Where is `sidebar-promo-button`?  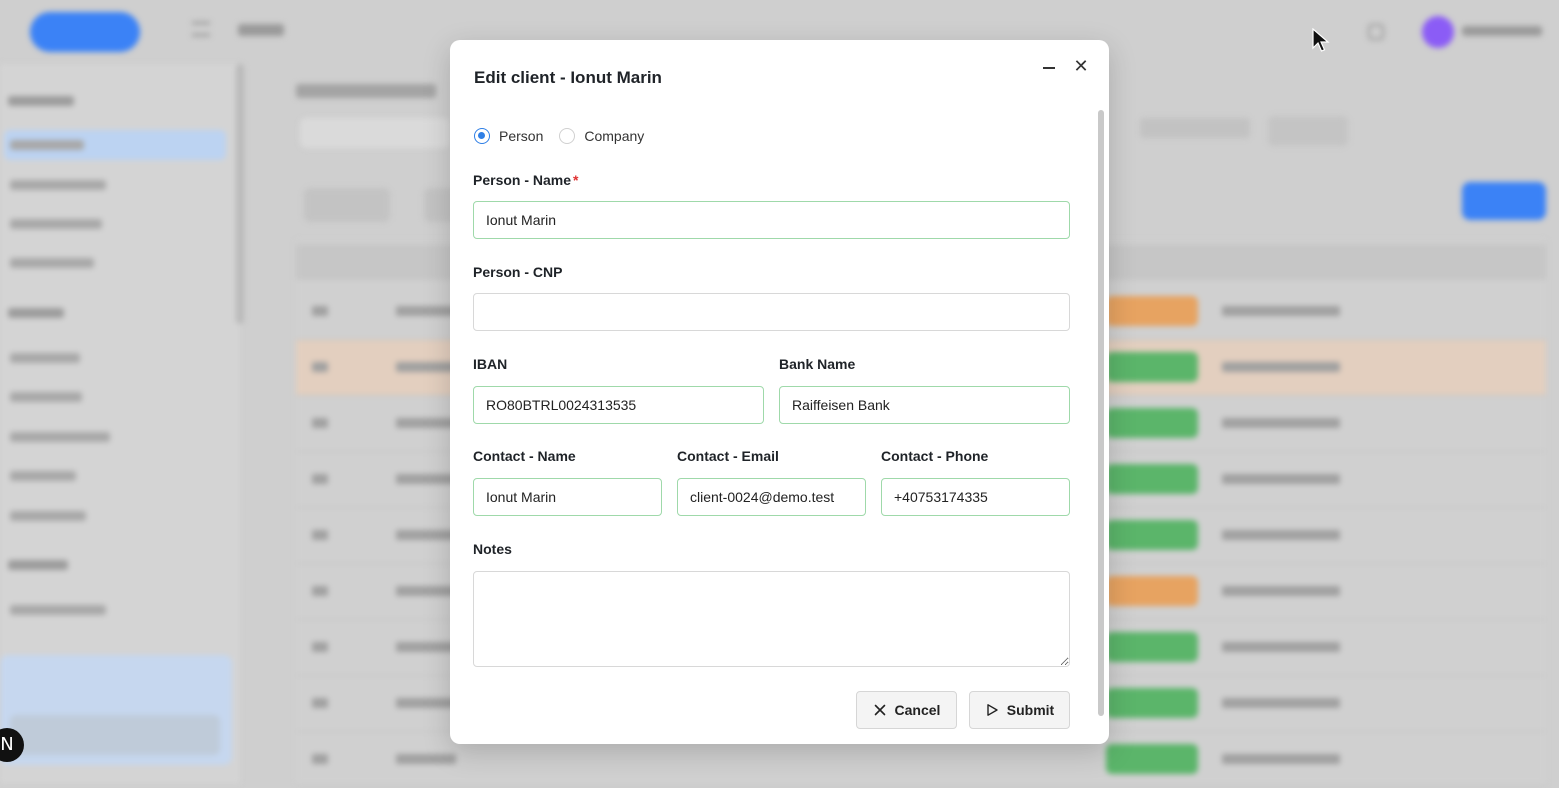
sidebar-promo-button is located at coordinates (115, 735).